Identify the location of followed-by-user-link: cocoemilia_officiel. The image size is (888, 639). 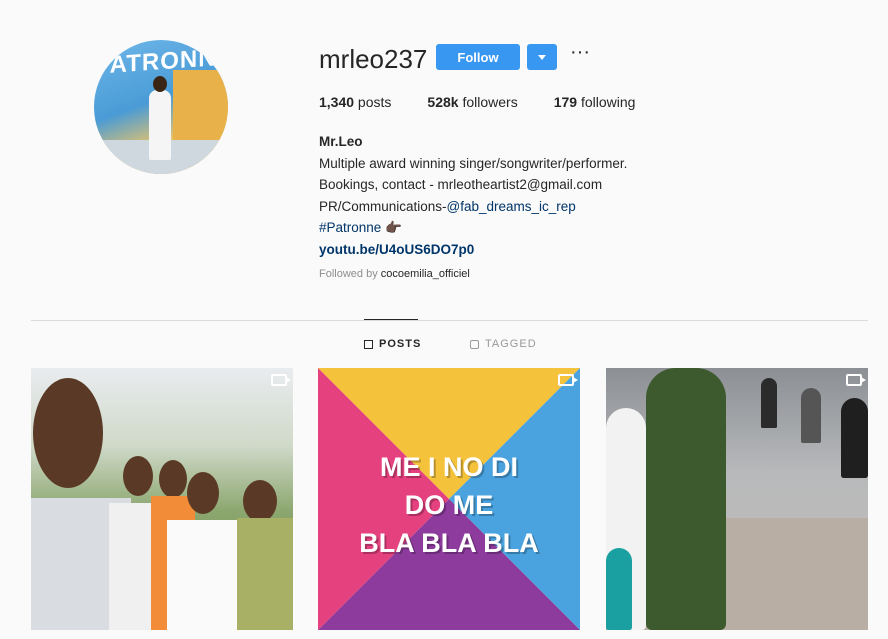
(425, 274).